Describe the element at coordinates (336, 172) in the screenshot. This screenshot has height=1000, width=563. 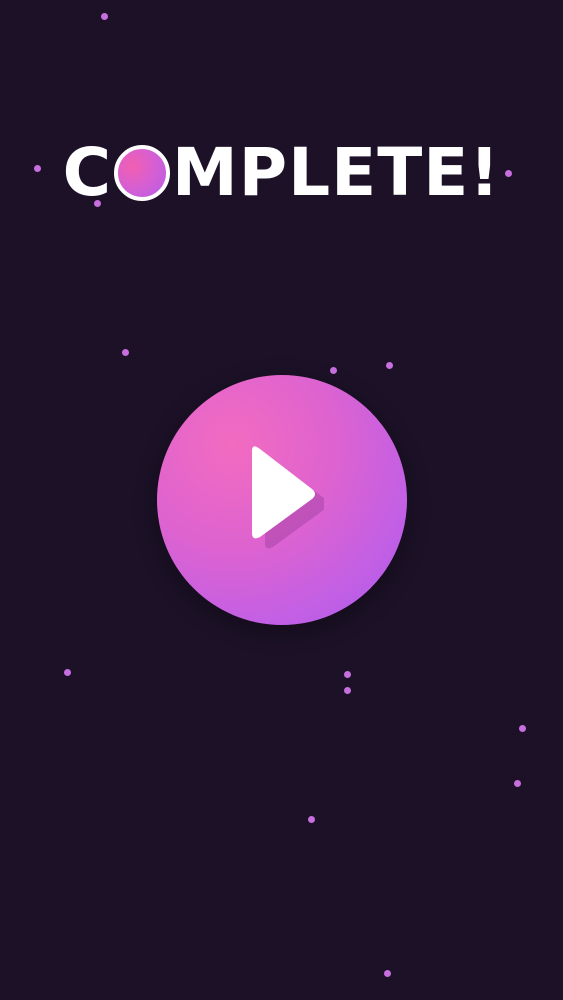
I see `title-letters-rest: MPLETE!` at that location.